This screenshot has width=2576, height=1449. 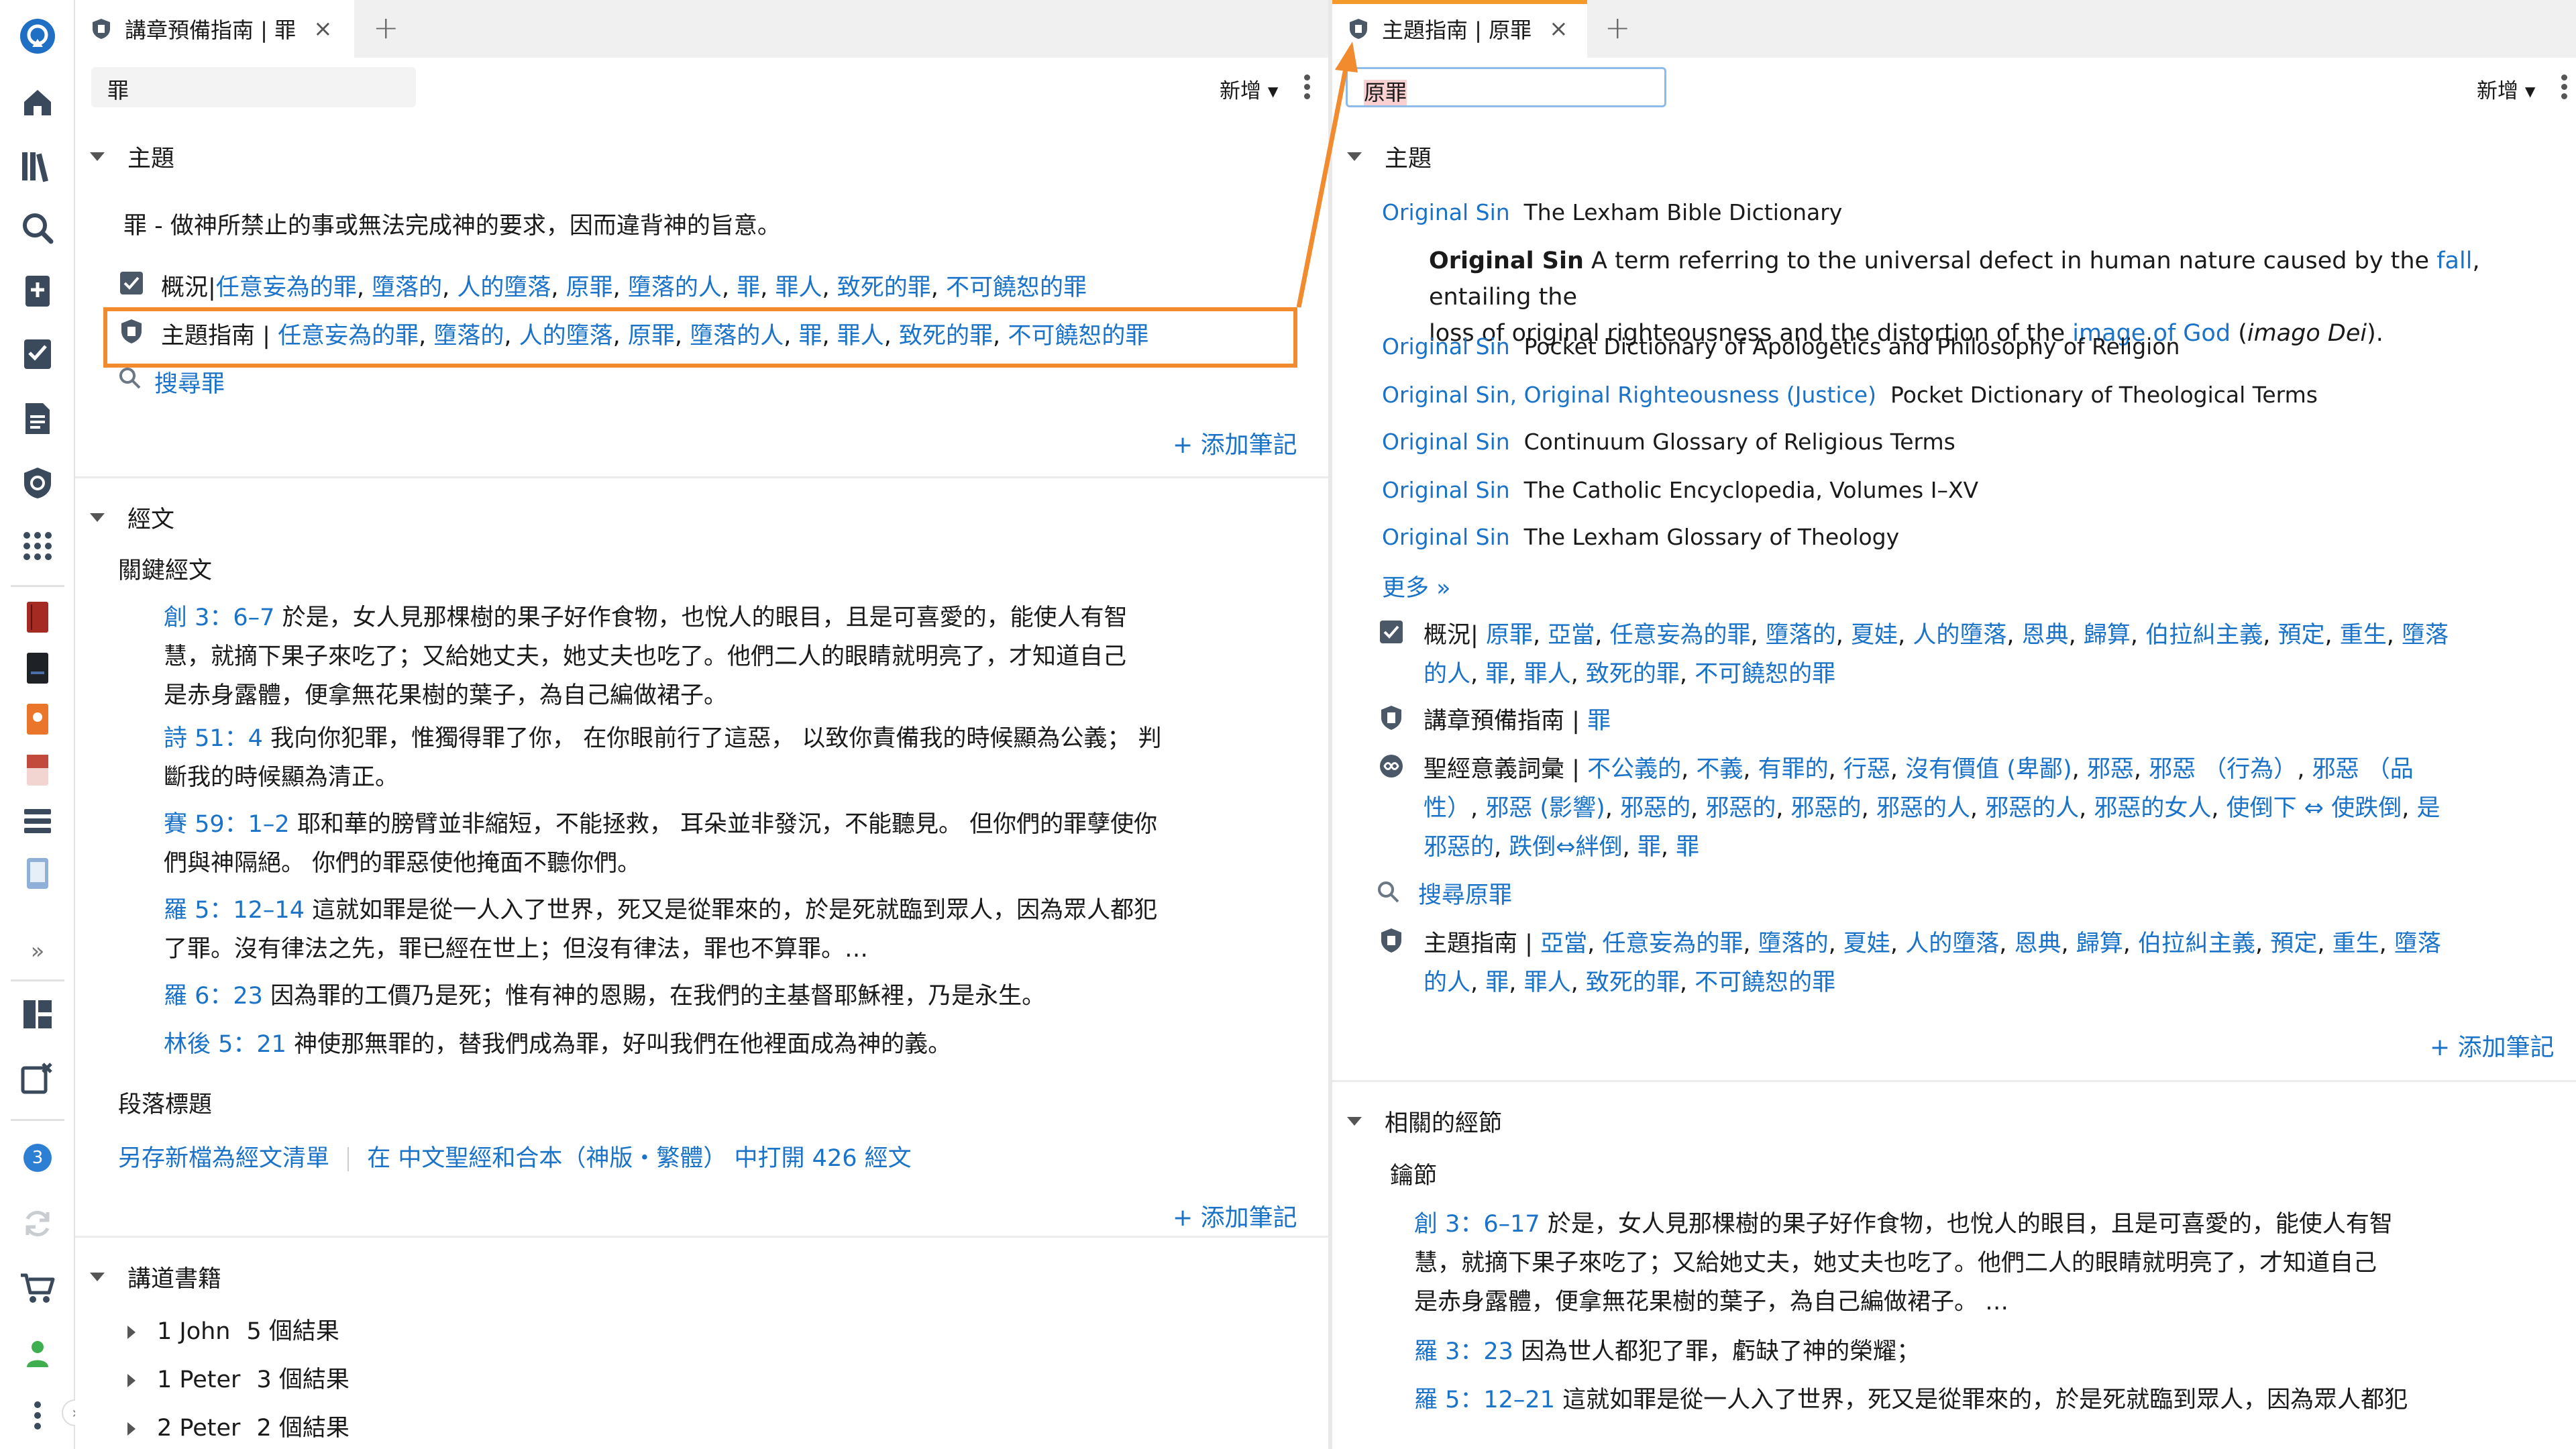 What do you see at coordinates (213, 738) in the screenshot?
I see `verse-ref-link: 詩 51：4` at bounding box center [213, 738].